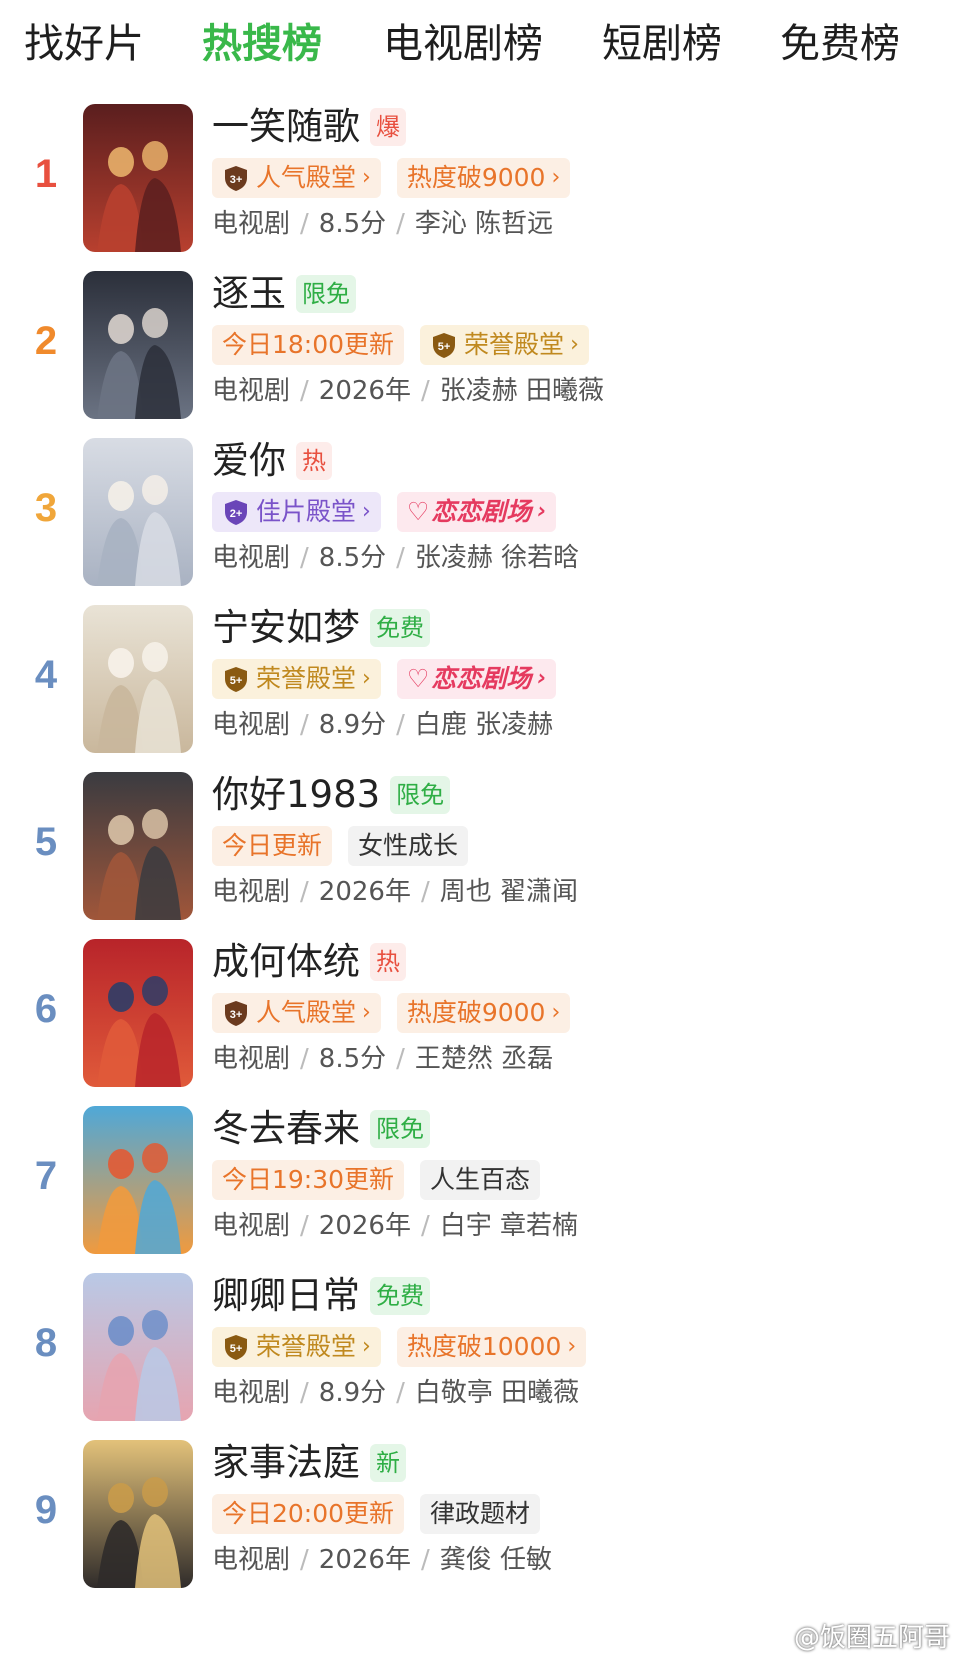 This screenshot has width=960, height=1660. What do you see at coordinates (352, 224) in the screenshot?
I see `score-or-year: 8.5分` at bounding box center [352, 224].